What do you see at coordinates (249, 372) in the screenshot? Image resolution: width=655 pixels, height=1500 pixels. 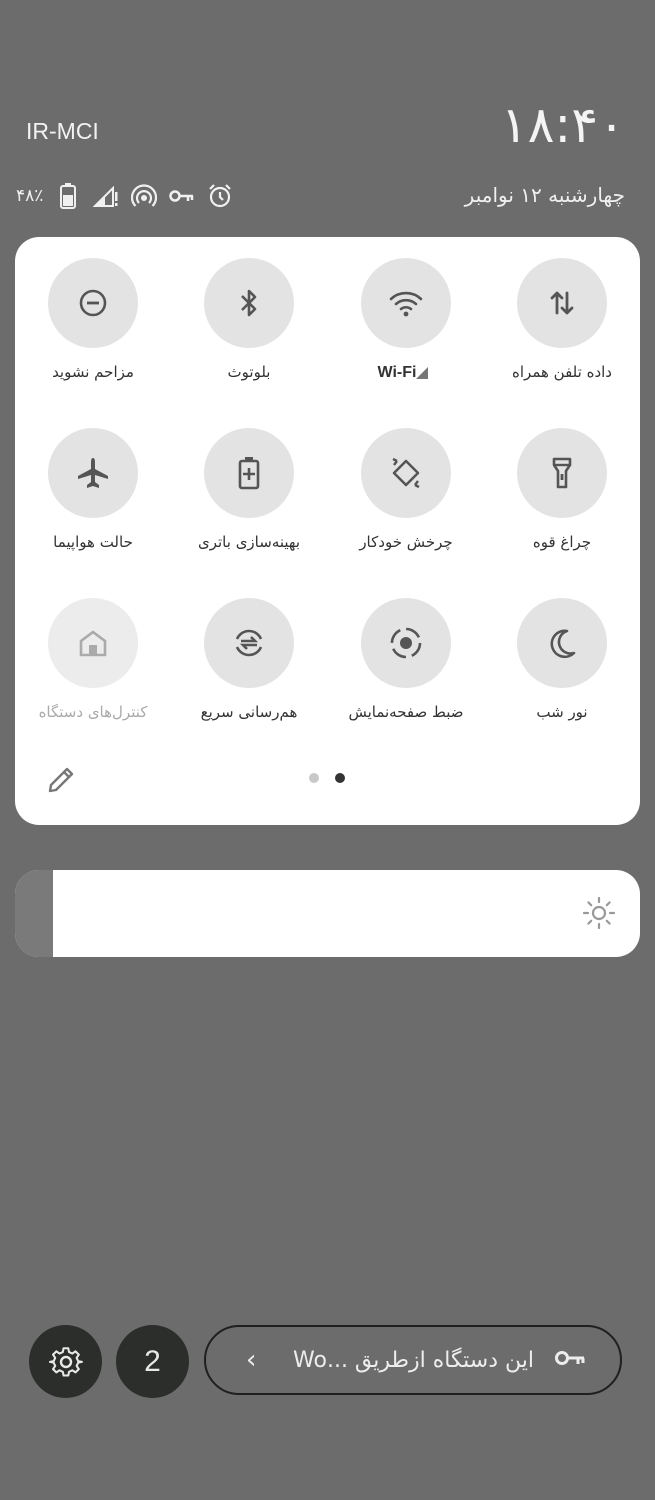 I see `tile-label: بلوتوث` at bounding box center [249, 372].